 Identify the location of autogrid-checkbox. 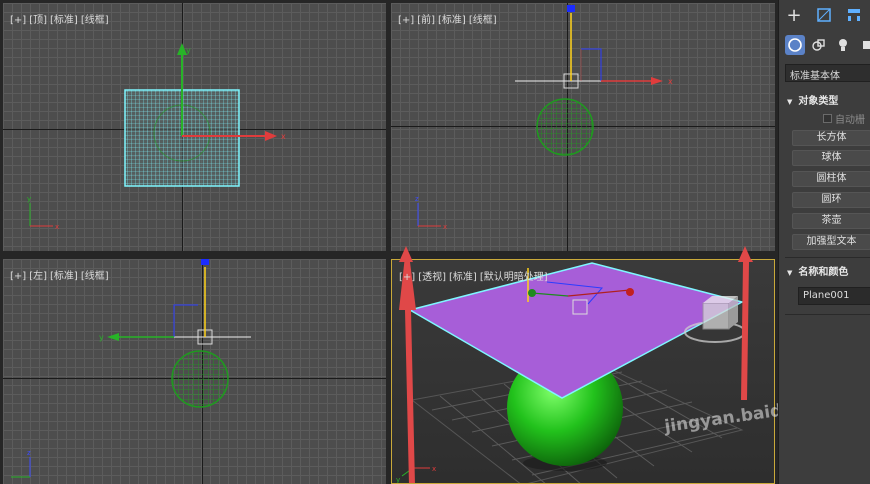
(827, 118).